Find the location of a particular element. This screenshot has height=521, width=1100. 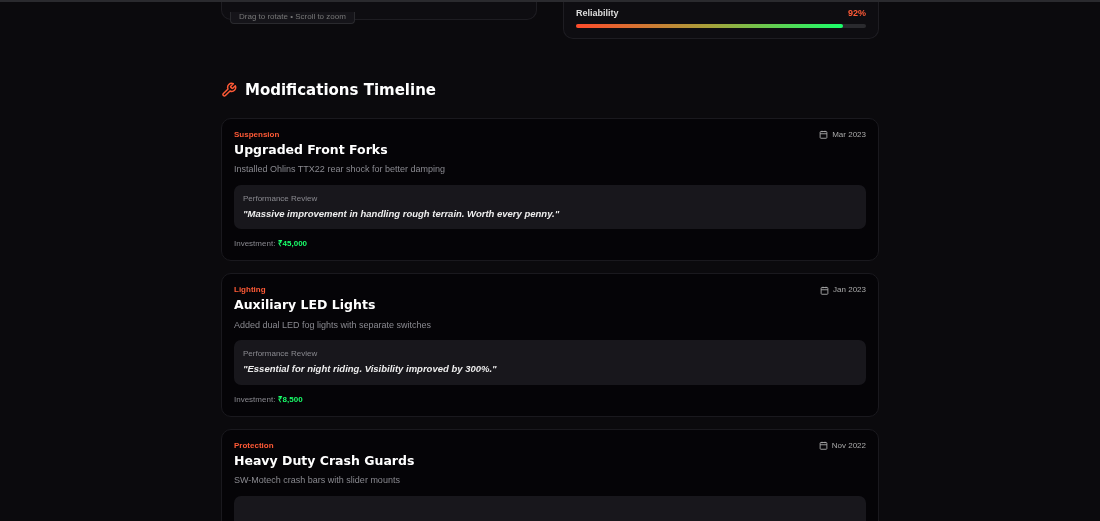

reliability-label: Reliability is located at coordinates (597, 13).